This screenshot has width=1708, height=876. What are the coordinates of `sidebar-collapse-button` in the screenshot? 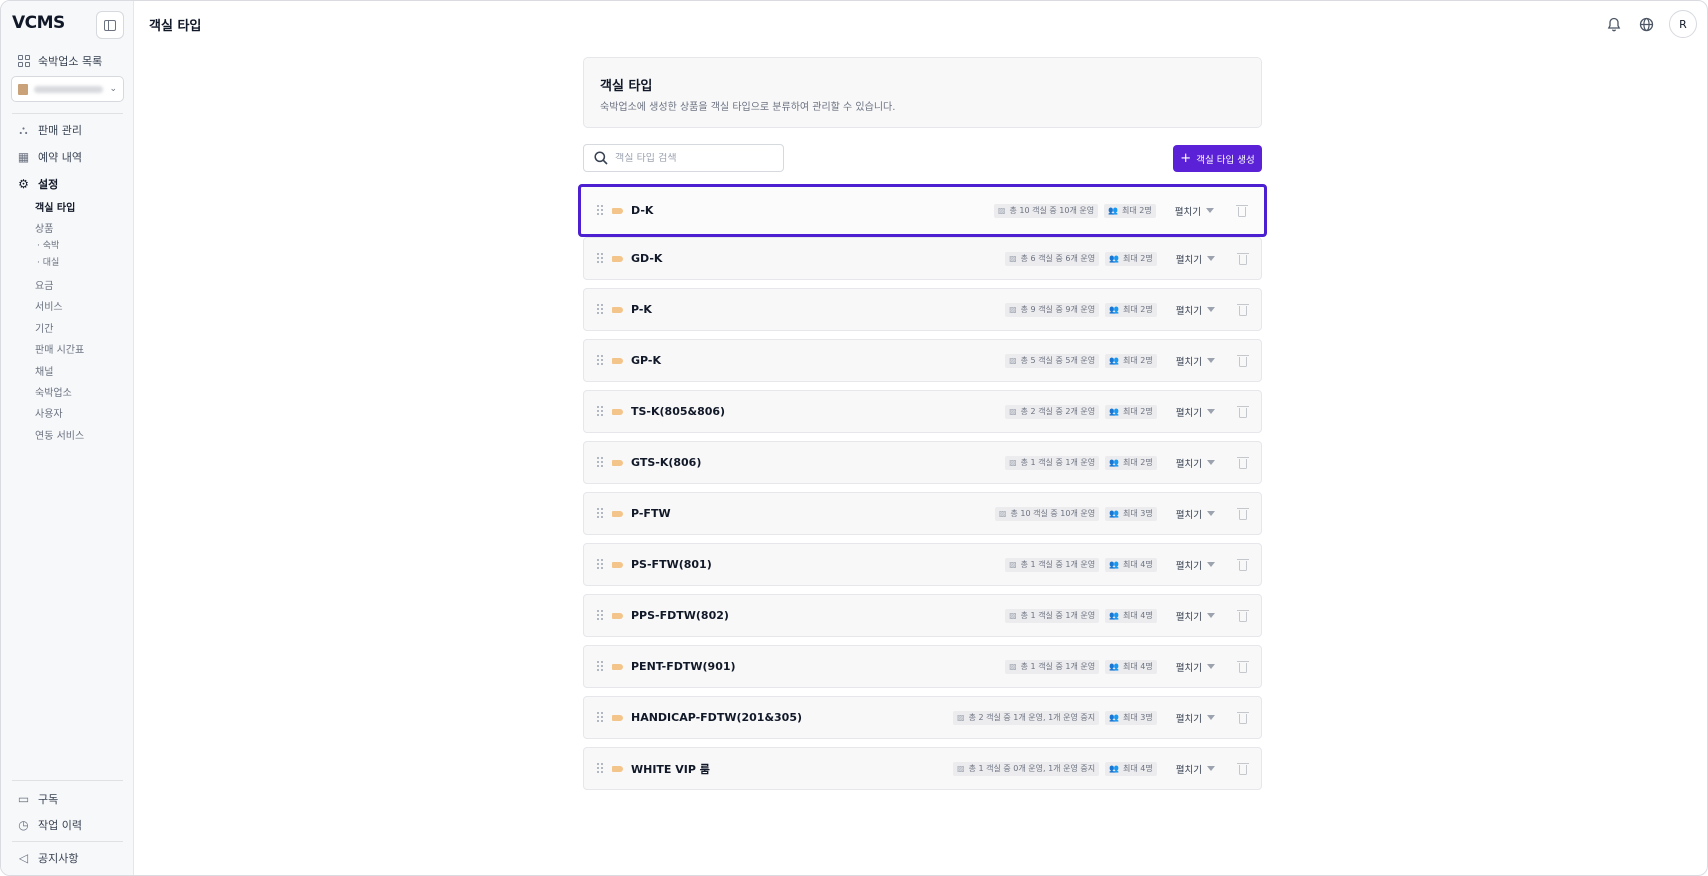 It's located at (110, 25).